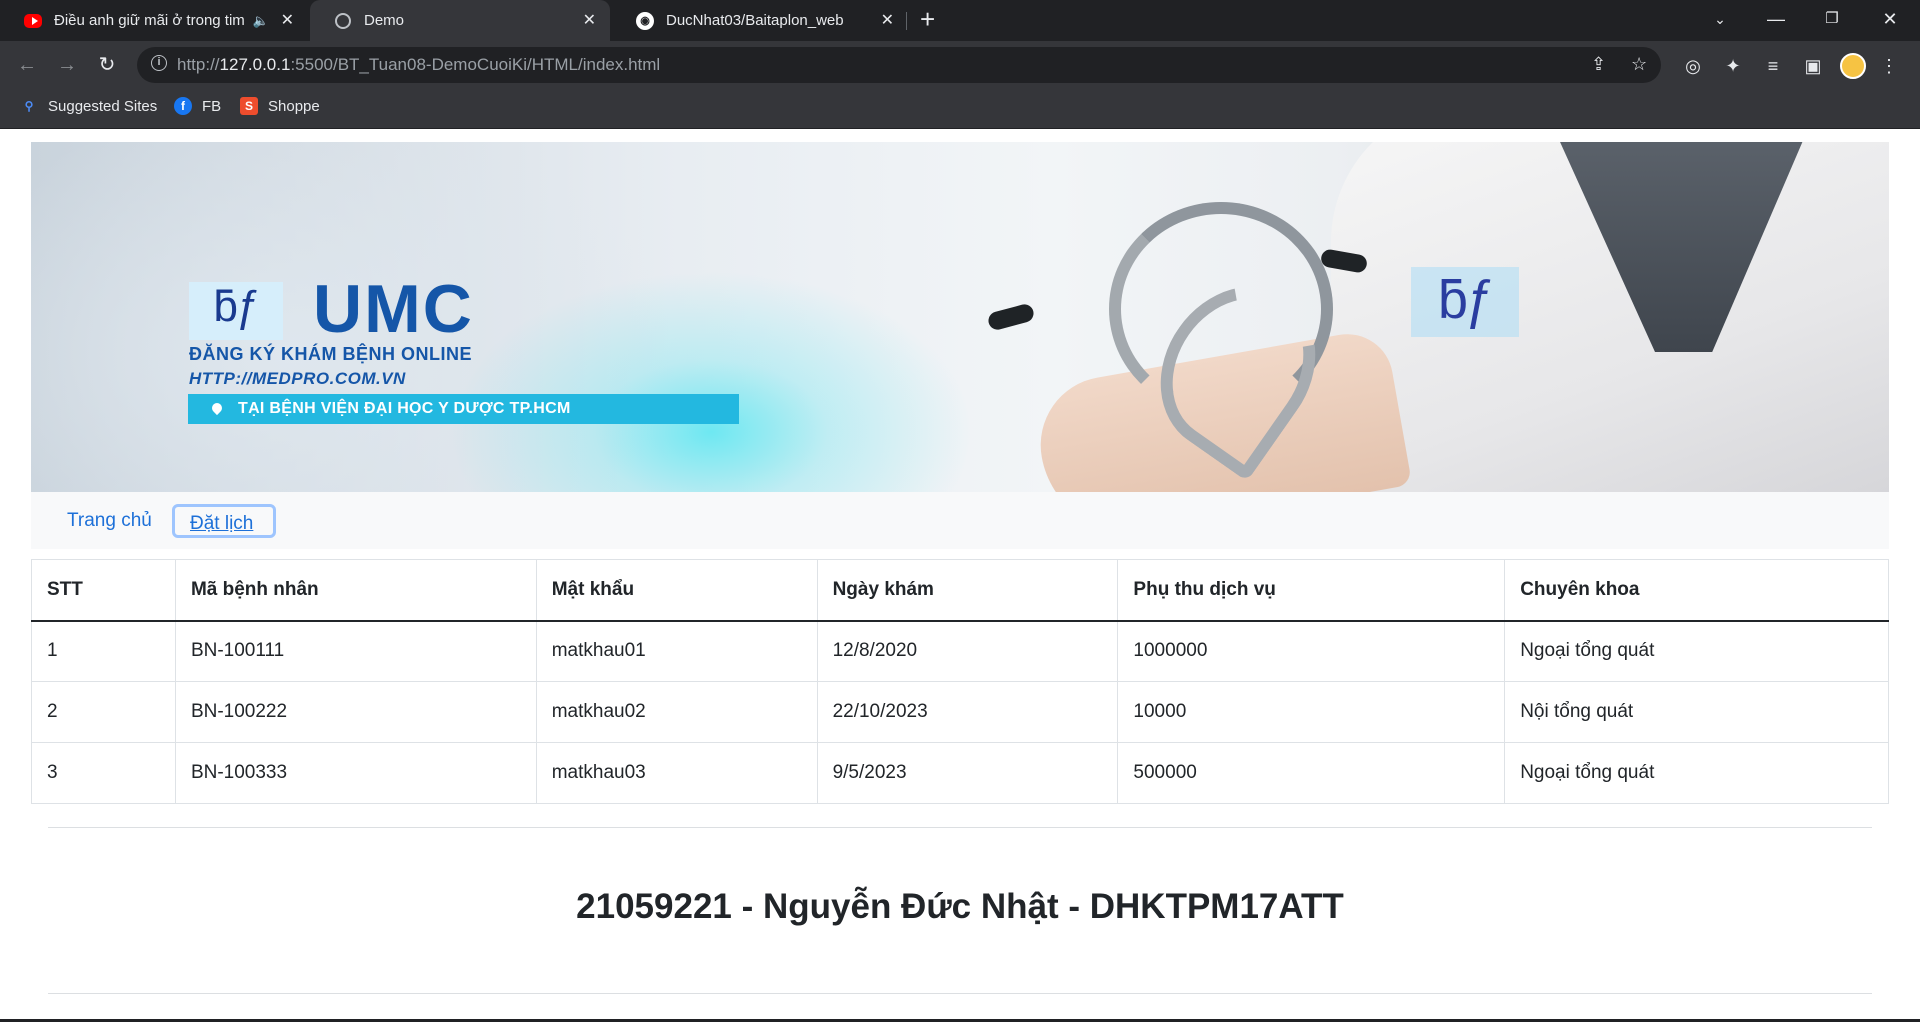 This screenshot has height=1022, width=1920. I want to click on umc-logo-icon: ƃƒ, so click(236, 311).